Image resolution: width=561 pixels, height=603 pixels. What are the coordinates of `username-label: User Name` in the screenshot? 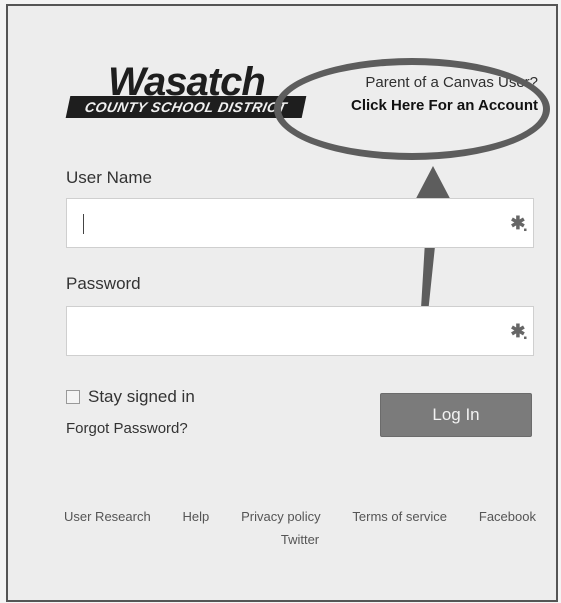 It's located at (109, 177).